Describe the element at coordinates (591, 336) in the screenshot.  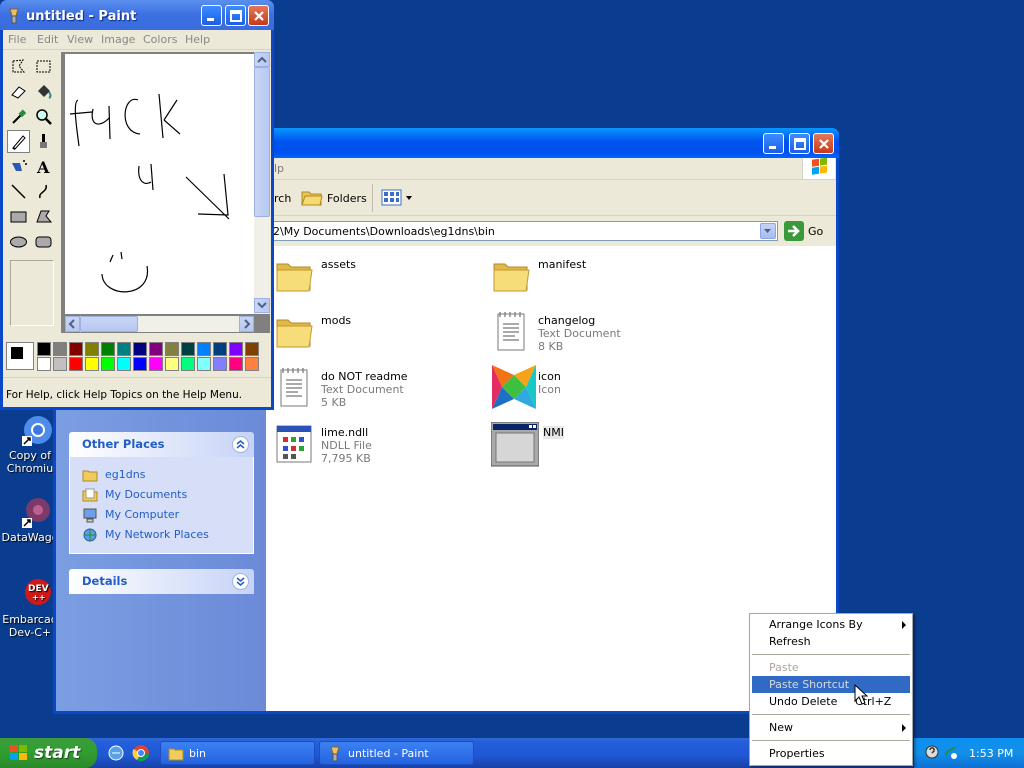
I see `file-item-changelog: changelog Text Document 8 KB` at that location.